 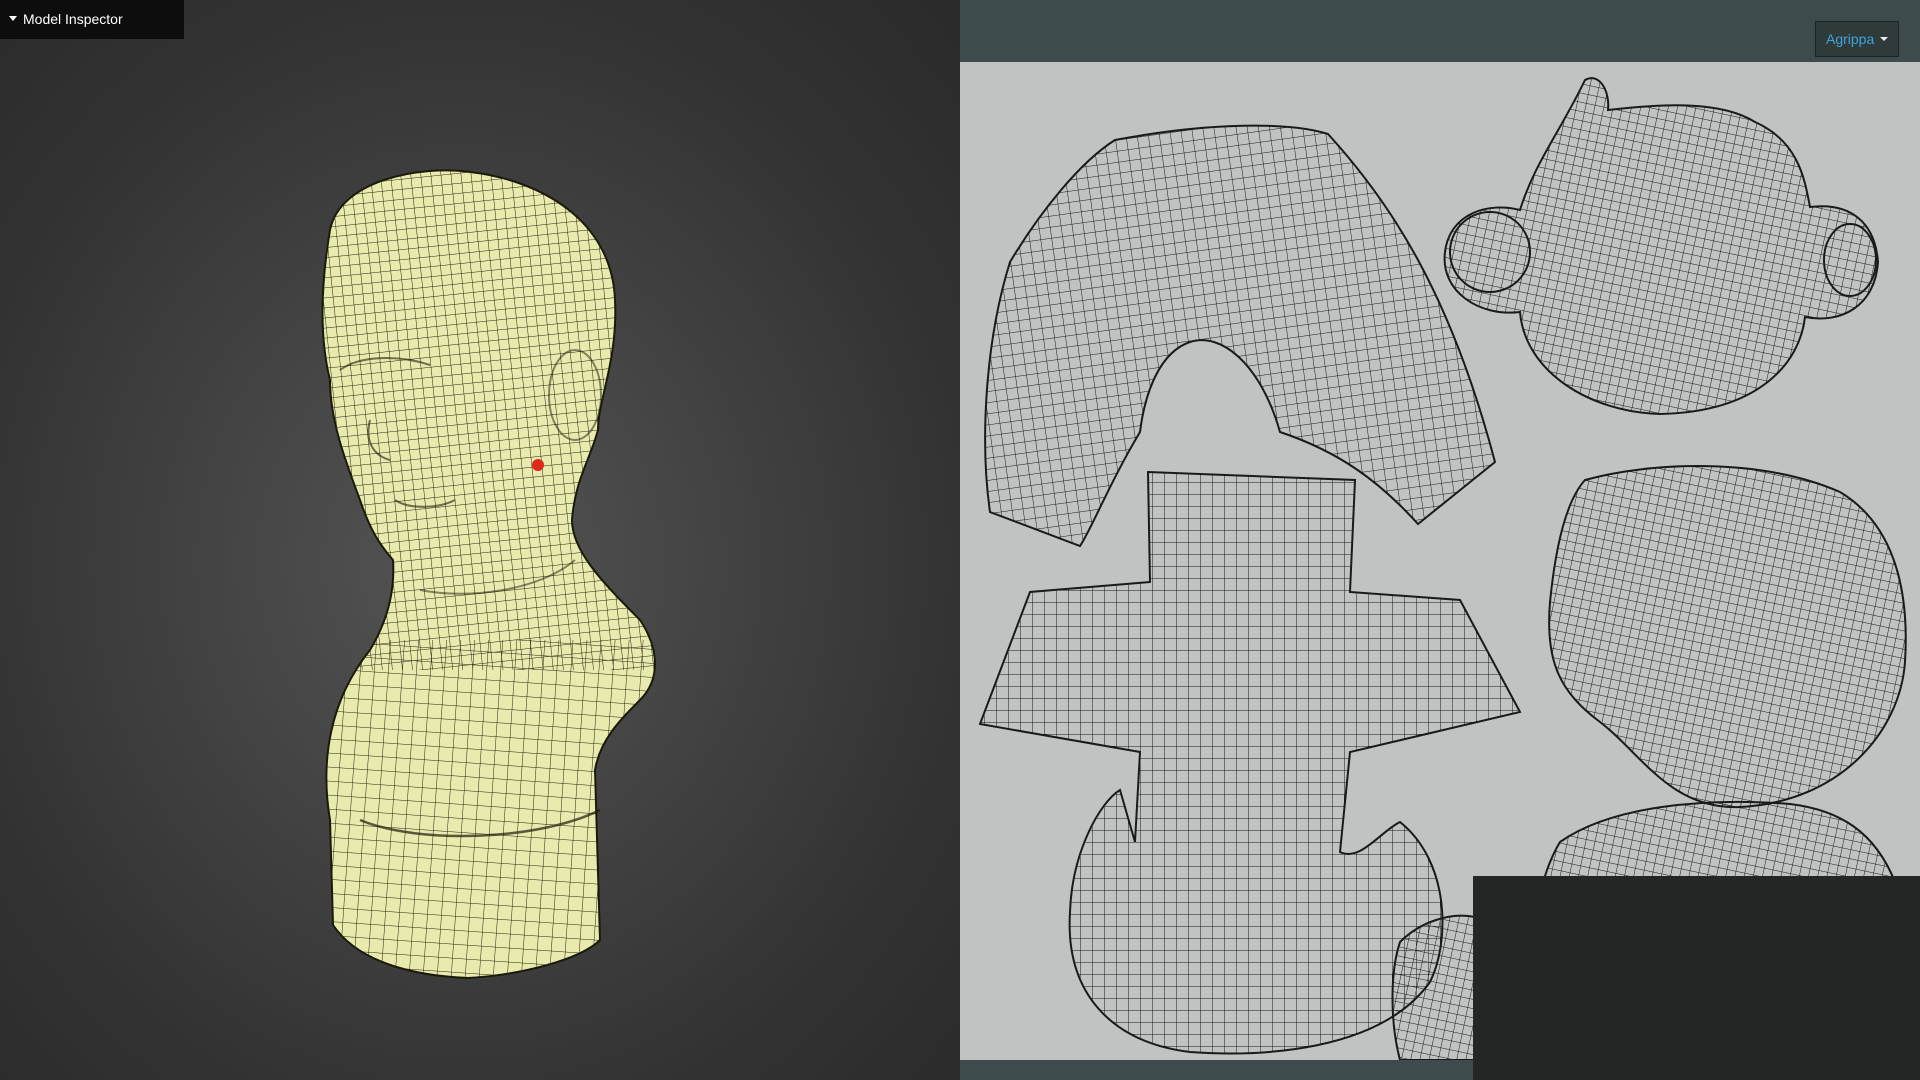 I want to click on model-select-dropdown: Agrippa, so click(x=1857, y=39).